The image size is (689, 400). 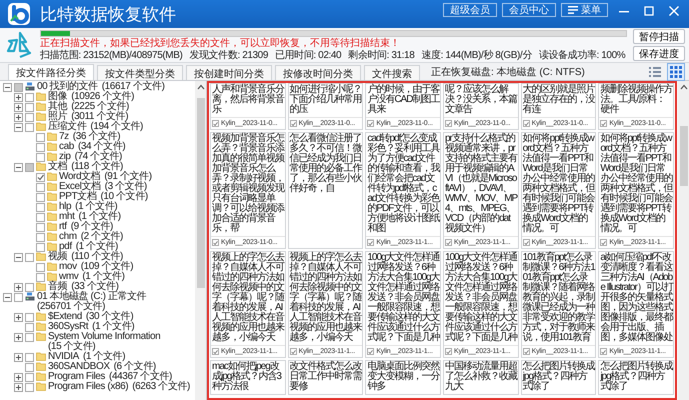 What do you see at coordinates (104, 387) in the screenshot?
I see `tree-item: Program Files (x86) (6263 个文件)` at bounding box center [104, 387].